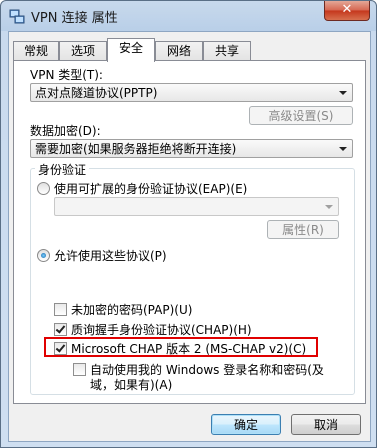 The image size is (377, 448). I want to click on tab-general: 常规, so click(36, 51).